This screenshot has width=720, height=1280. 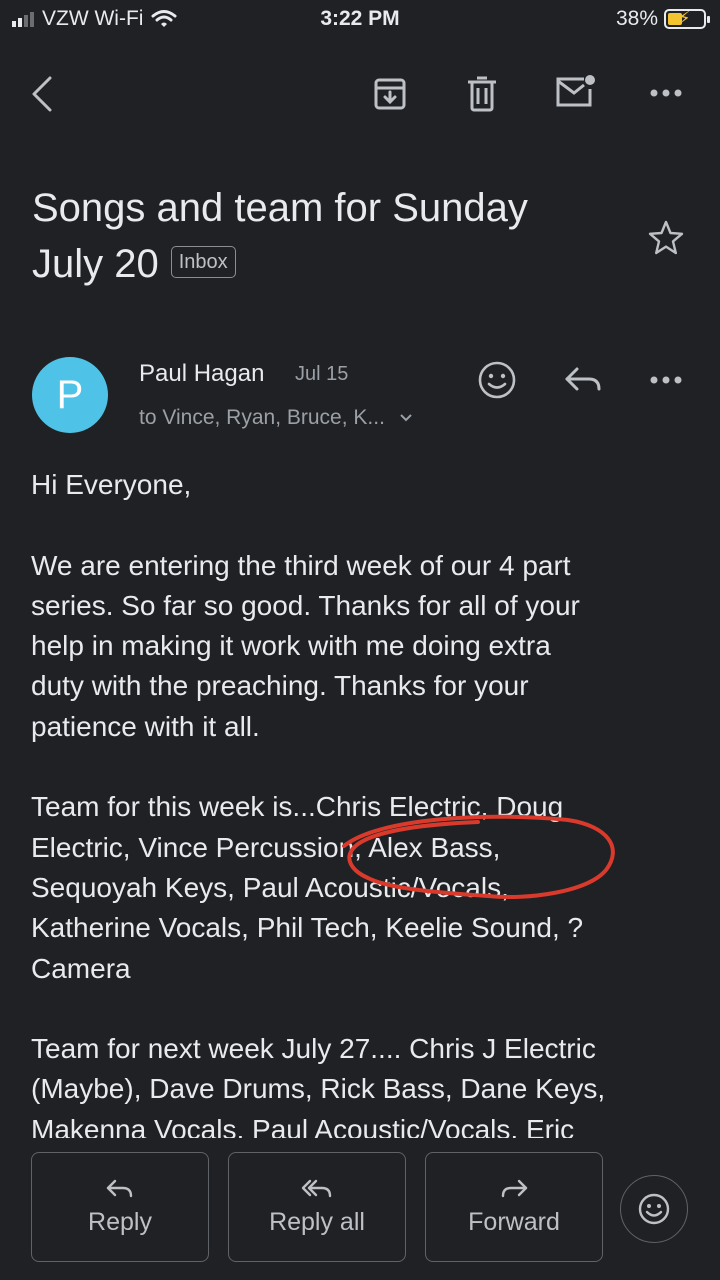 I want to click on reply-label: Reply, so click(x=120, y=1221).